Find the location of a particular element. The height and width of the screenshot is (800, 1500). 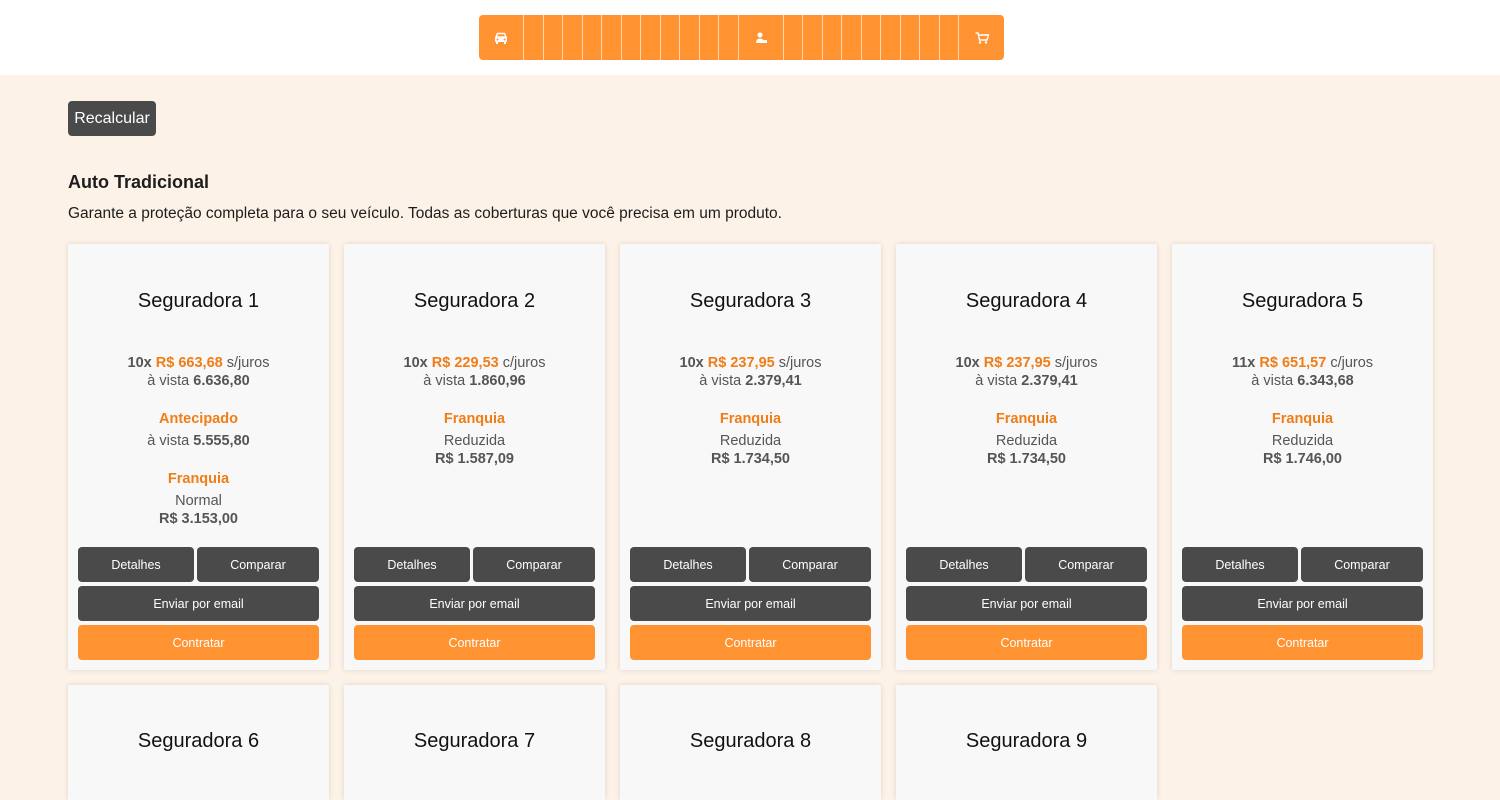

insurer-name: Seguradora 6 is located at coordinates (198, 741).